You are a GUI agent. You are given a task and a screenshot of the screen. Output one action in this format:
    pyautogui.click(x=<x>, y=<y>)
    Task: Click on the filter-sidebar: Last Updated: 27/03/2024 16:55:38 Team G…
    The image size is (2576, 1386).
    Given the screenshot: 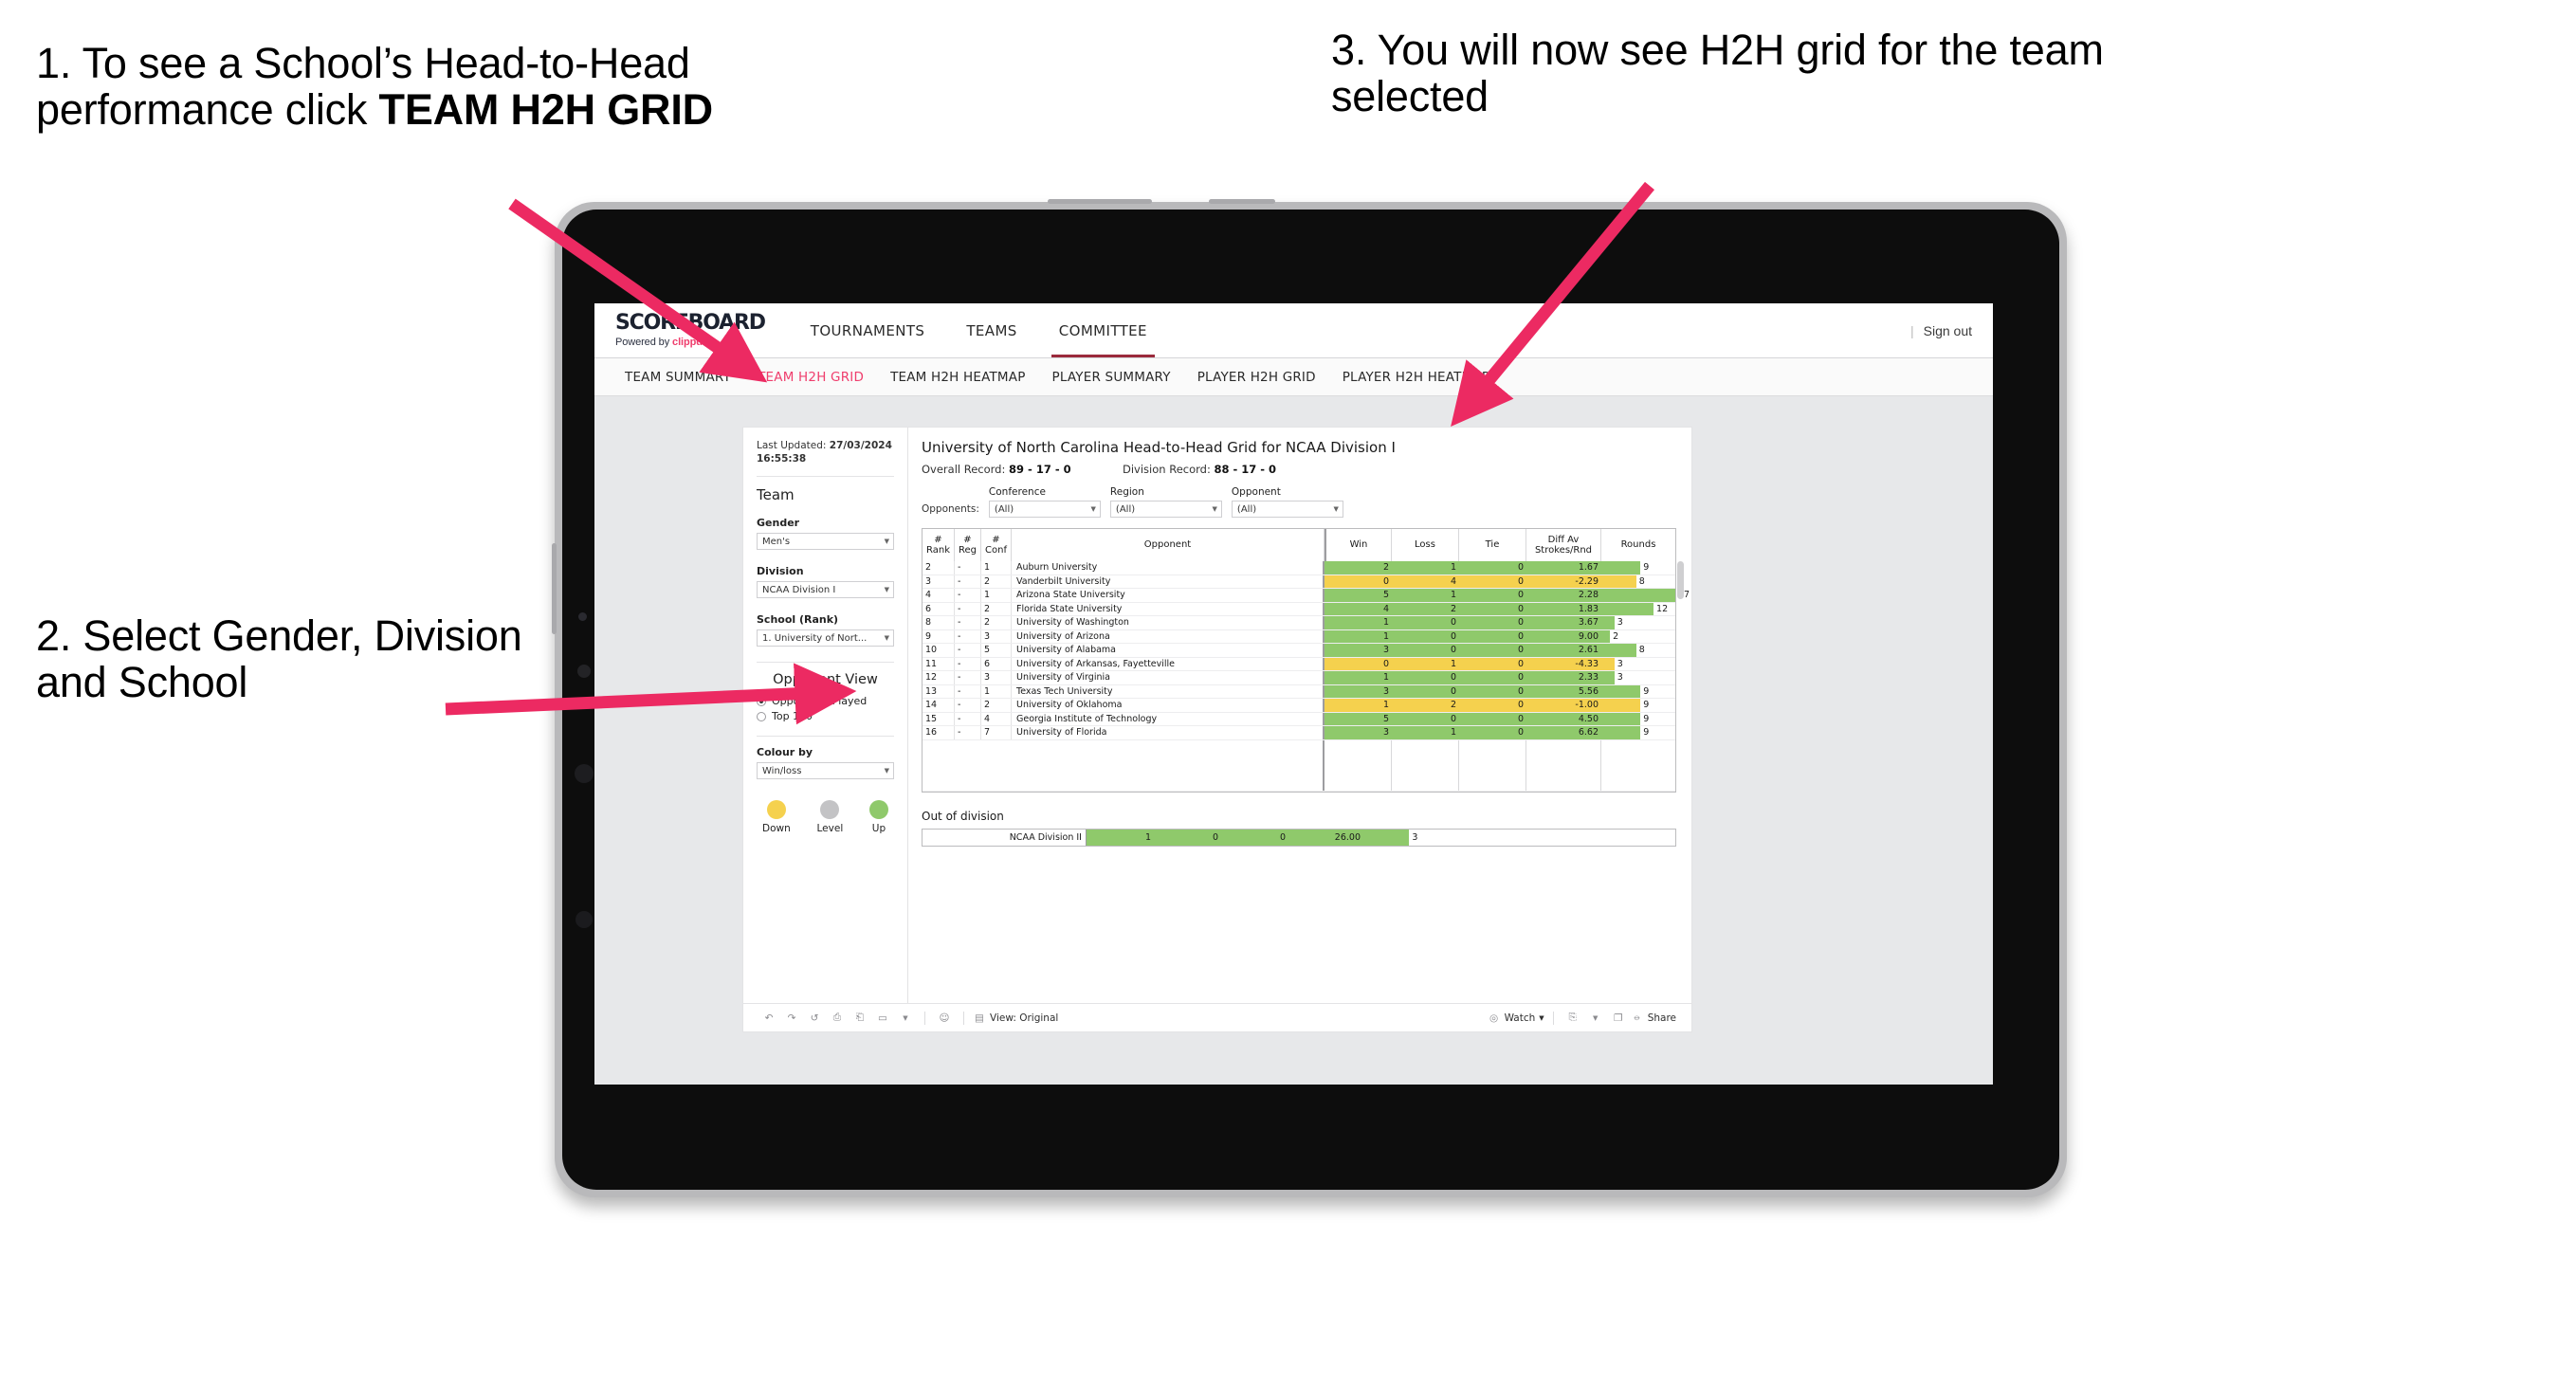 What is the action you would take?
    pyautogui.click(x=825, y=715)
    